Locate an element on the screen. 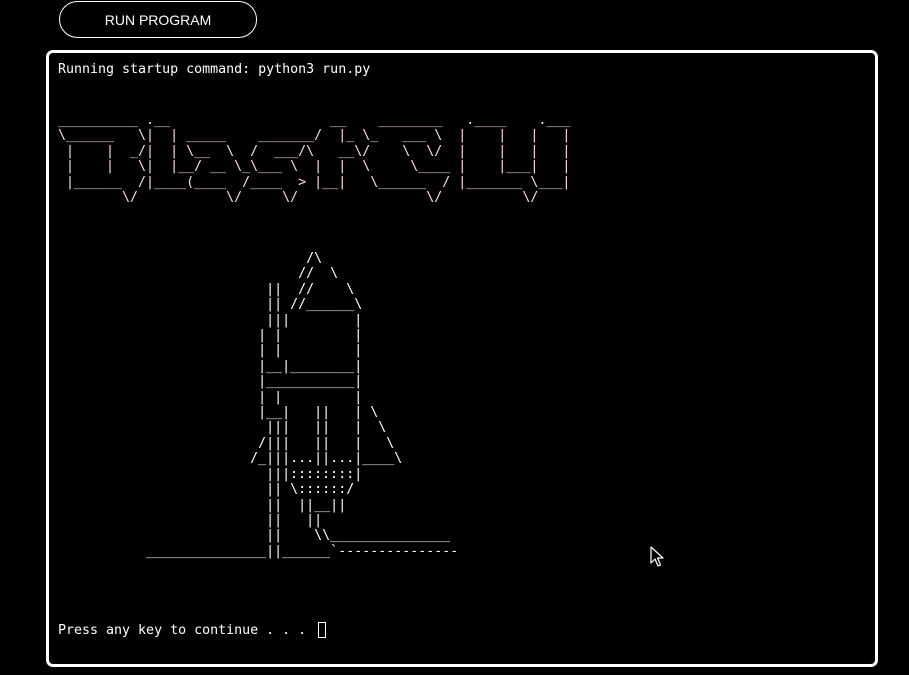 The image size is (909, 675). startup-command-line: Running startup command: python3 run.py is located at coordinates (214, 69).